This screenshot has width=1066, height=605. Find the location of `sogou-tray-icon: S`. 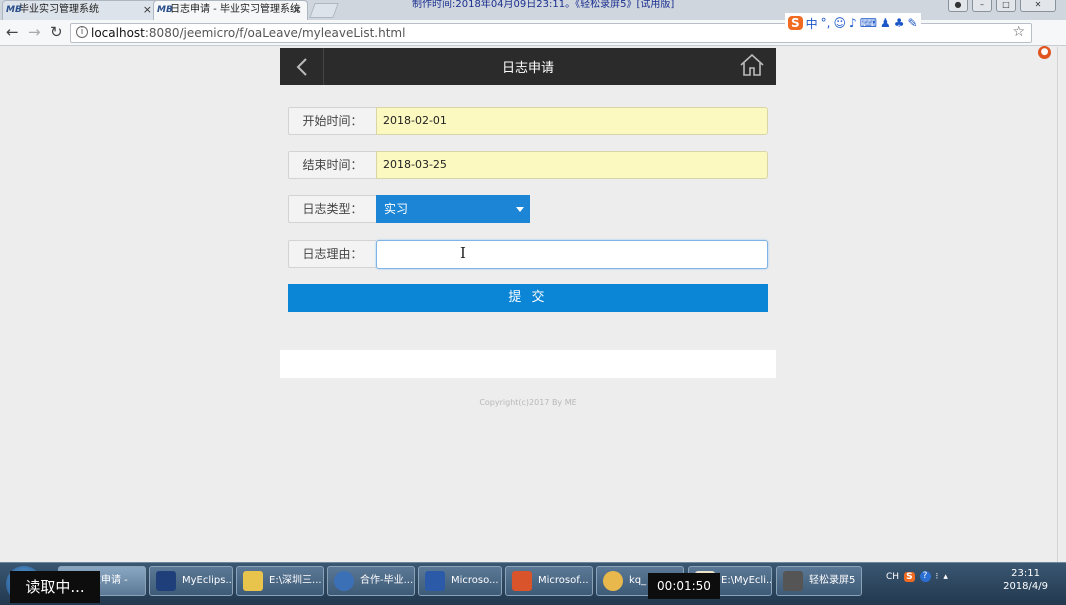

sogou-tray-icon: S is located at coordinates (909, 576).